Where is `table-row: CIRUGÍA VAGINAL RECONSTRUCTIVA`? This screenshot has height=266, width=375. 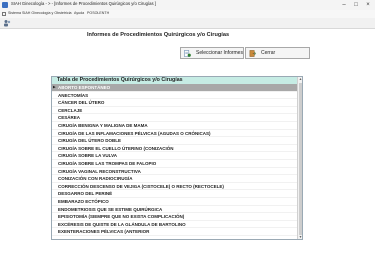 table-row: CIRUGÍA VAGINAL RECONSTRUCTIVA is located at coordinates (175, 172).